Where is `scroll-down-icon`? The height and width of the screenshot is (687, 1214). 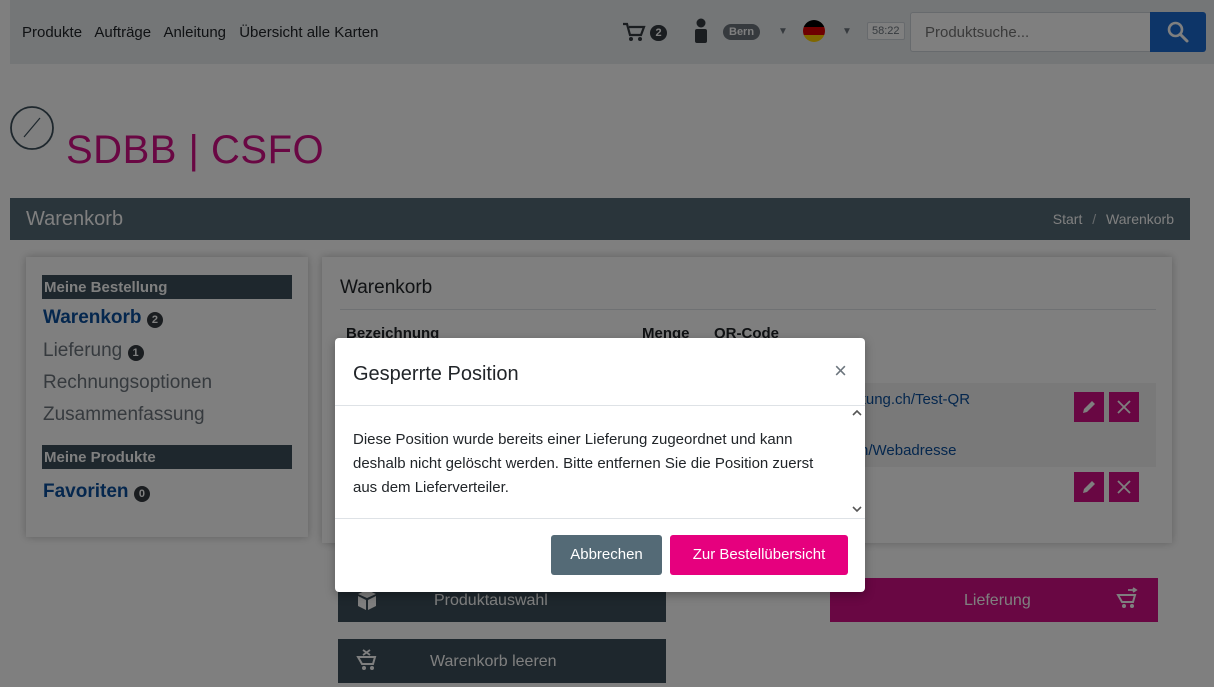 scroll-down-icon is located at coordinates (857, 509).